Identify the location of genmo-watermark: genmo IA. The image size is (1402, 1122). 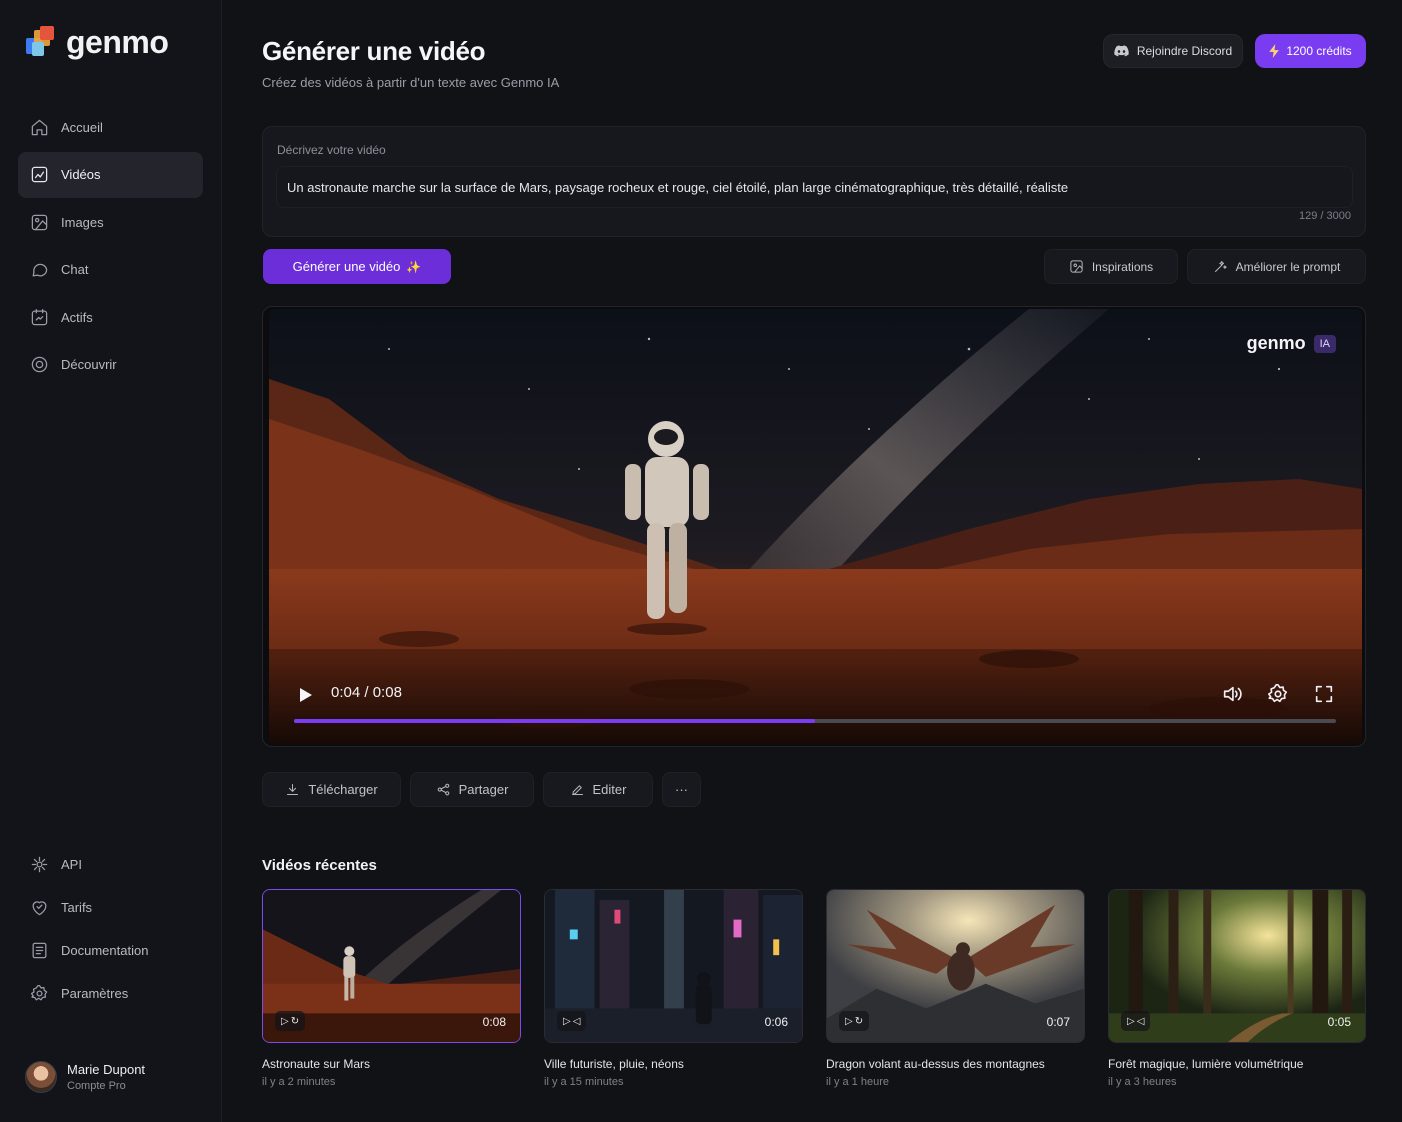
(1291, 343).